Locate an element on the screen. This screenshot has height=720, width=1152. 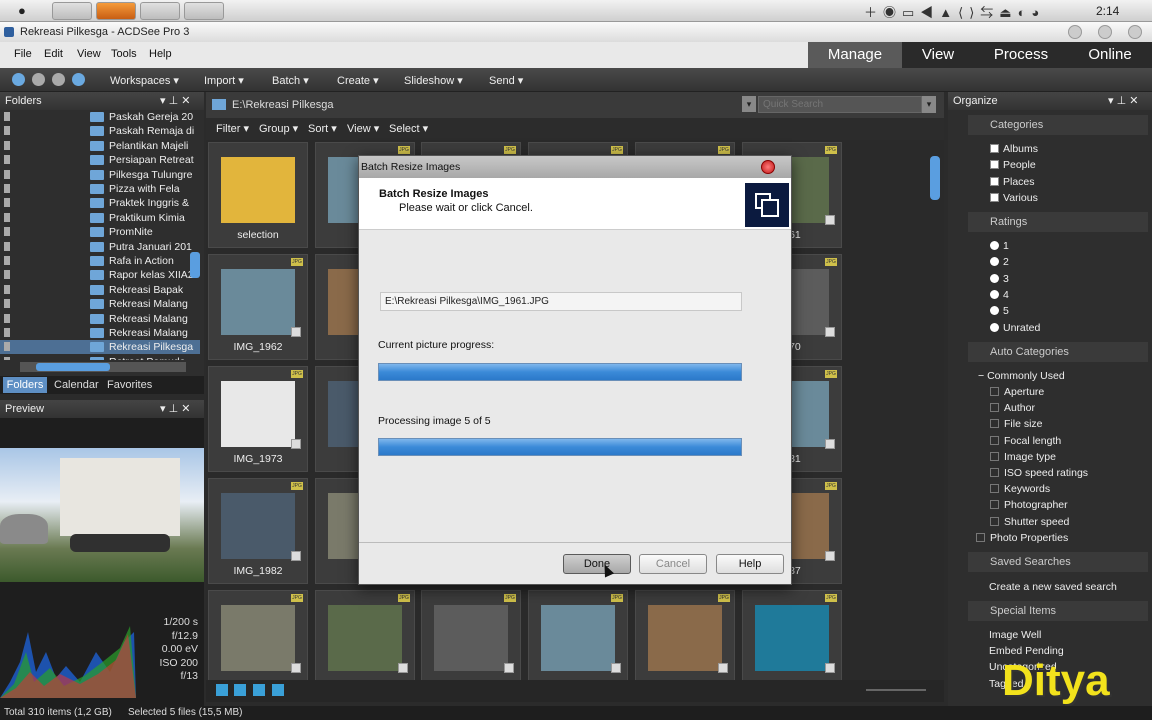
view-mode-icon is located at coordinates (222, 690).